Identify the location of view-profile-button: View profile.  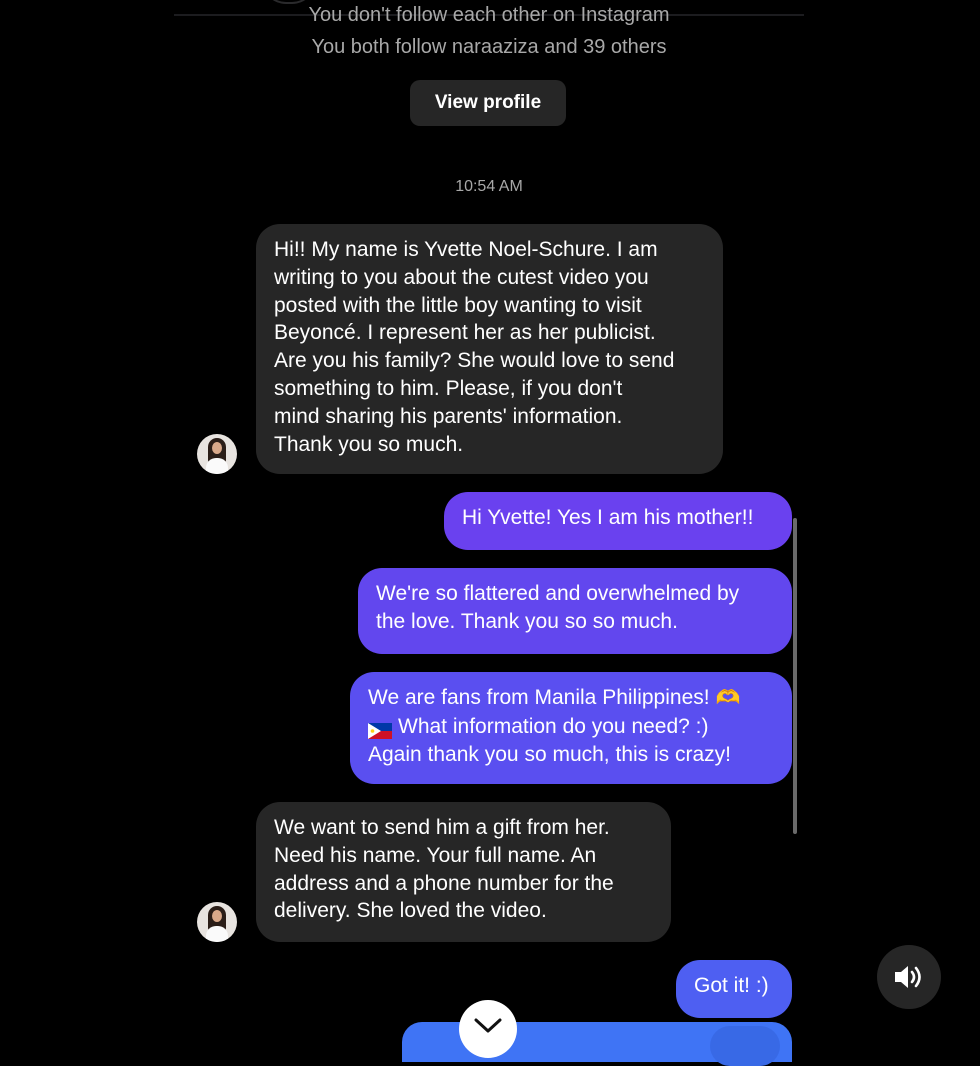
(488, 103).